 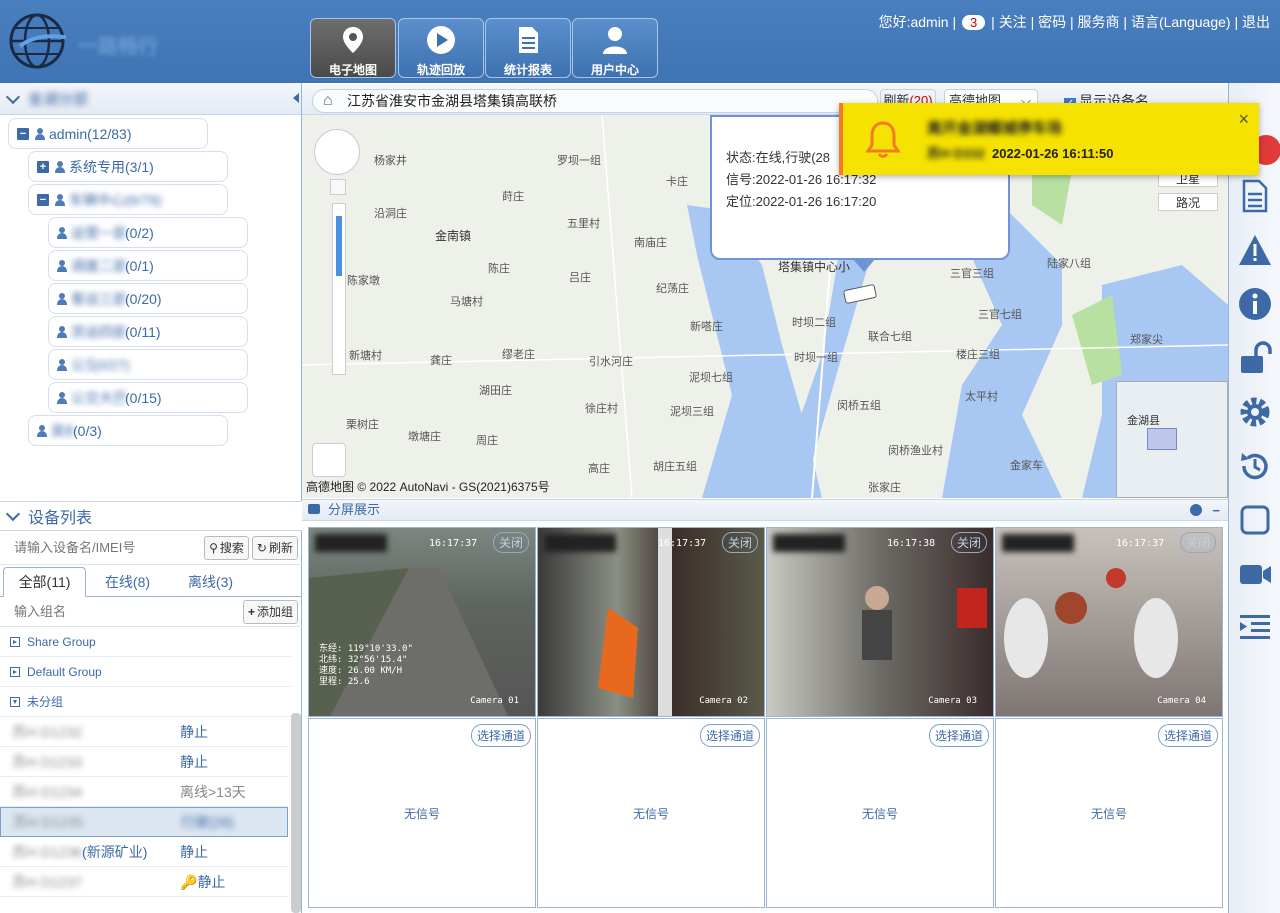 I want to click on password-link: 密码, so click(x=1052, y=22).